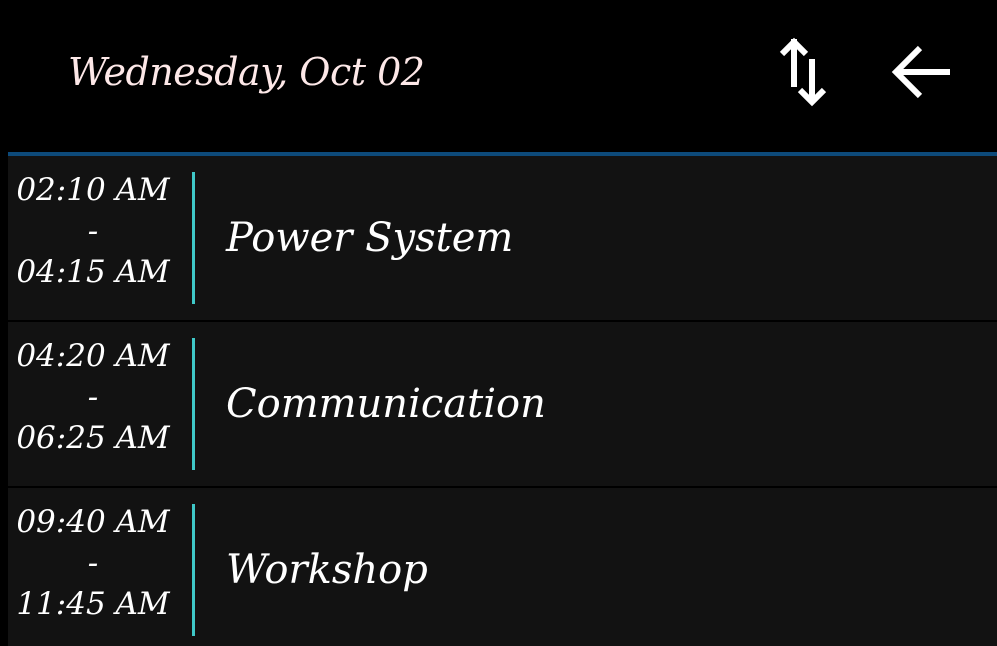  I want to click on event-time-range: 04:20 AM - 06:25 AM, so click(93, 397).